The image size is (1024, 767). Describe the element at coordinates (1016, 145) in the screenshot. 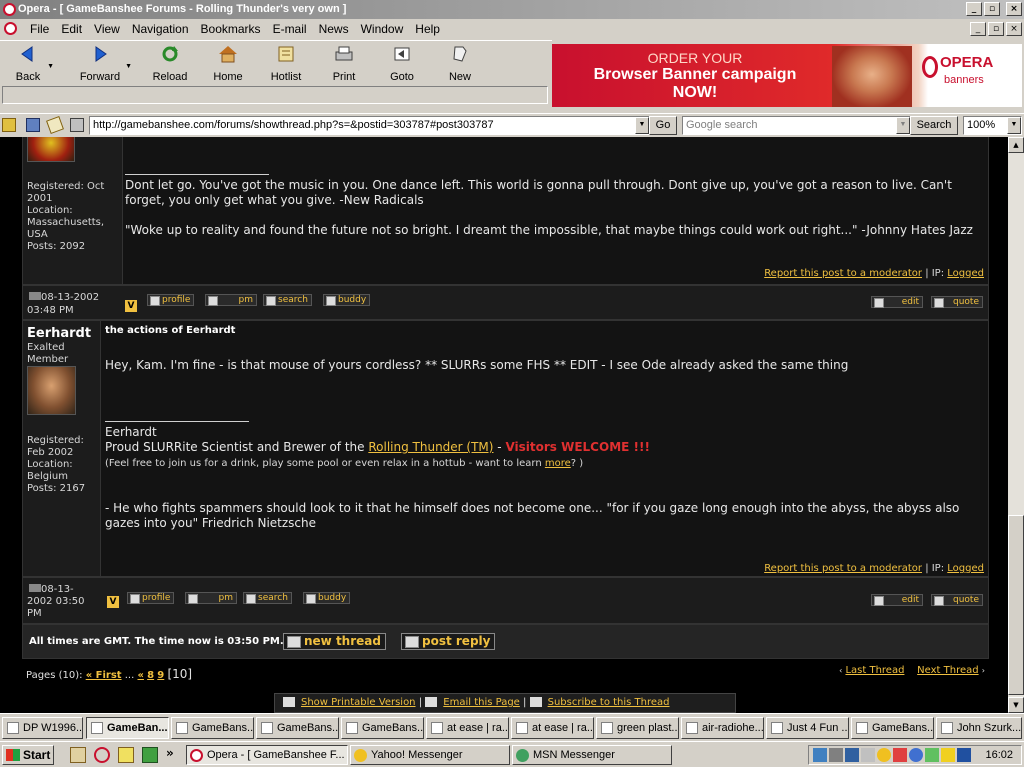

I see `scroll-up-icon: ▲` at that location.